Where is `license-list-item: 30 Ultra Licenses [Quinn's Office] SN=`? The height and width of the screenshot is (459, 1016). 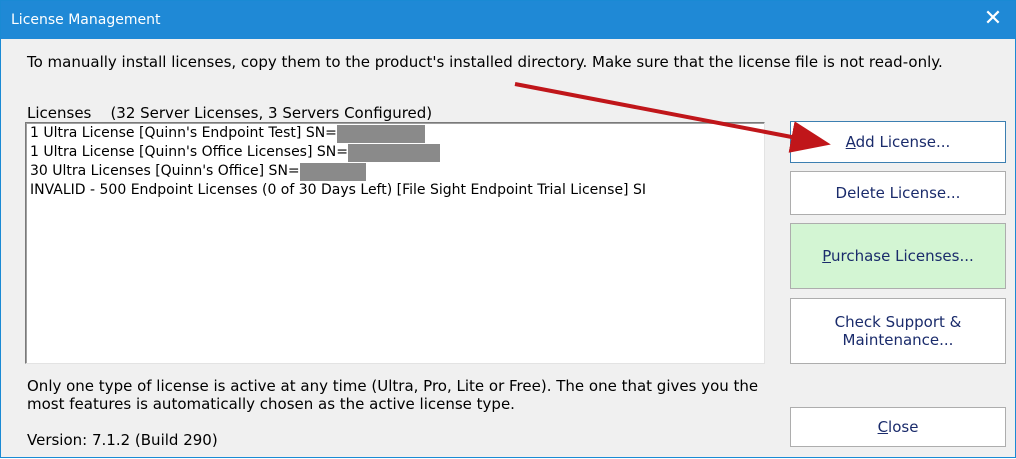
license-list-item: 30 Ultra Licenses [Quinn's Office] SN= is located at coordinates (198, 172).